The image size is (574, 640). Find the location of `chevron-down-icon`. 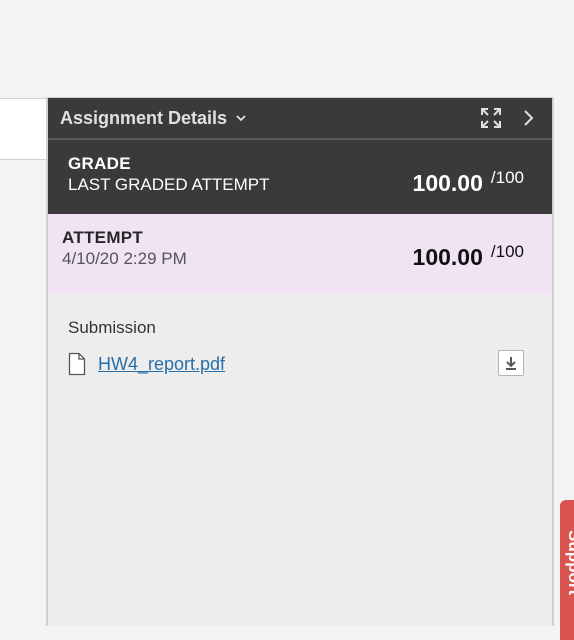

chevron-down-icon is located at coordinates (241, 118).